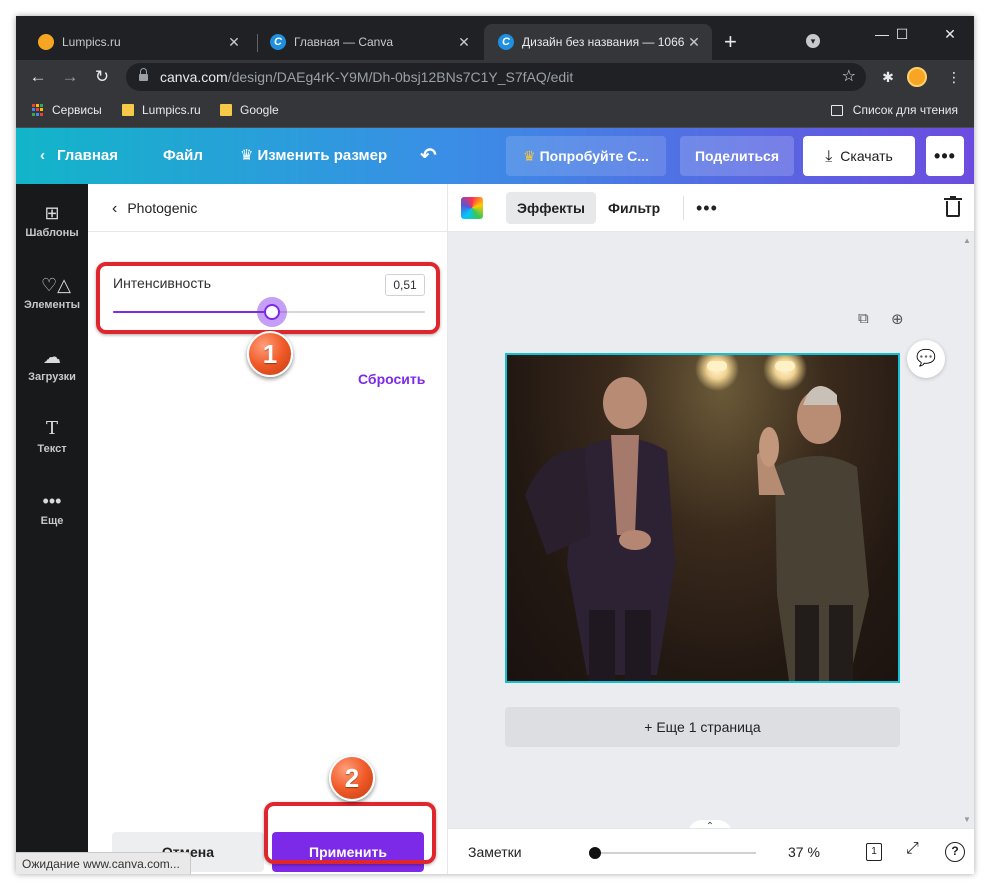  I want to click on bookmark-google: Google, so click(249, 110).